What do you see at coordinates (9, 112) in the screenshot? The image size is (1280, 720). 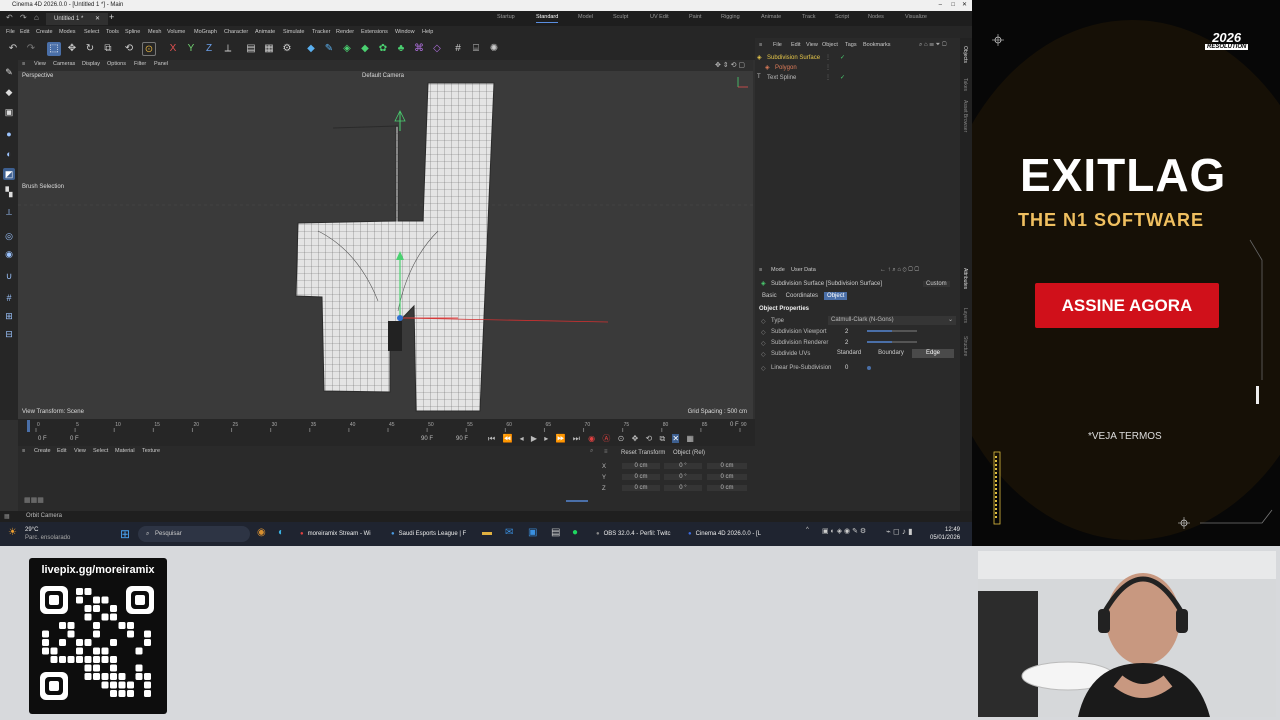 I see `texture-mode-icon: ▣` at bounding box center [9, 112].